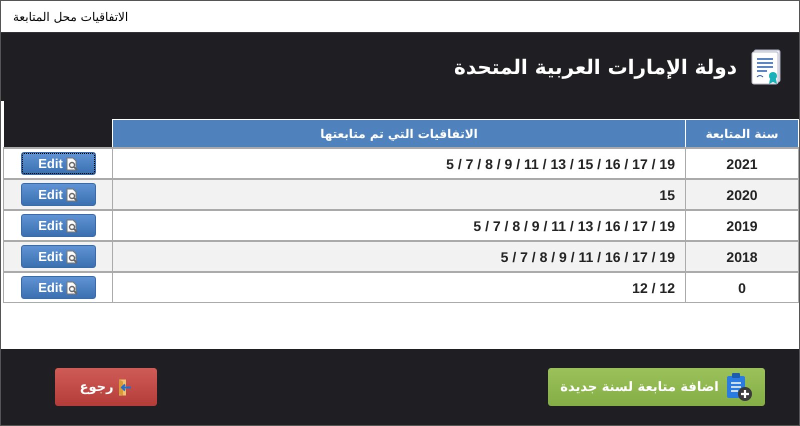  I want to click on window-title: الاتفاقيات محل المتابعة, so click(70, 17).